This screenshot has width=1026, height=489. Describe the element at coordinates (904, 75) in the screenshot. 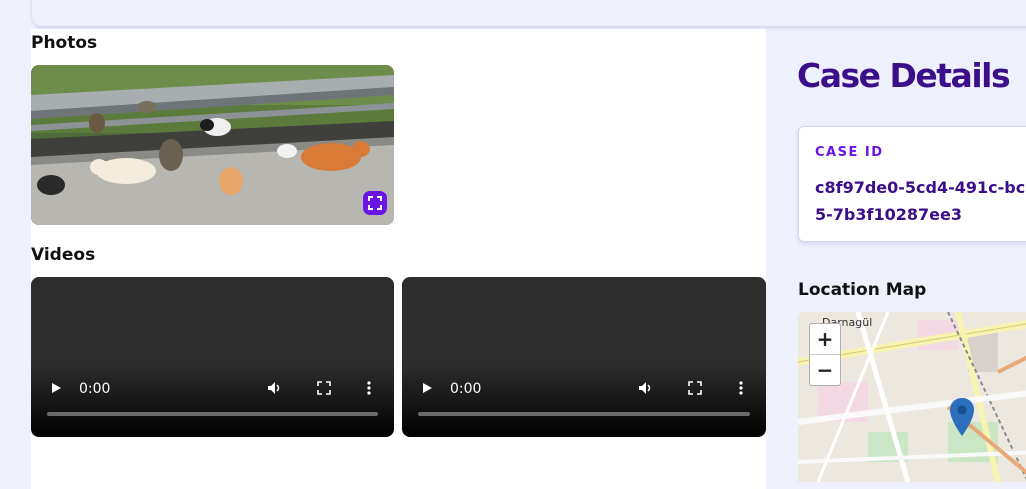

I see `case-details-title: Case Details` at that location.